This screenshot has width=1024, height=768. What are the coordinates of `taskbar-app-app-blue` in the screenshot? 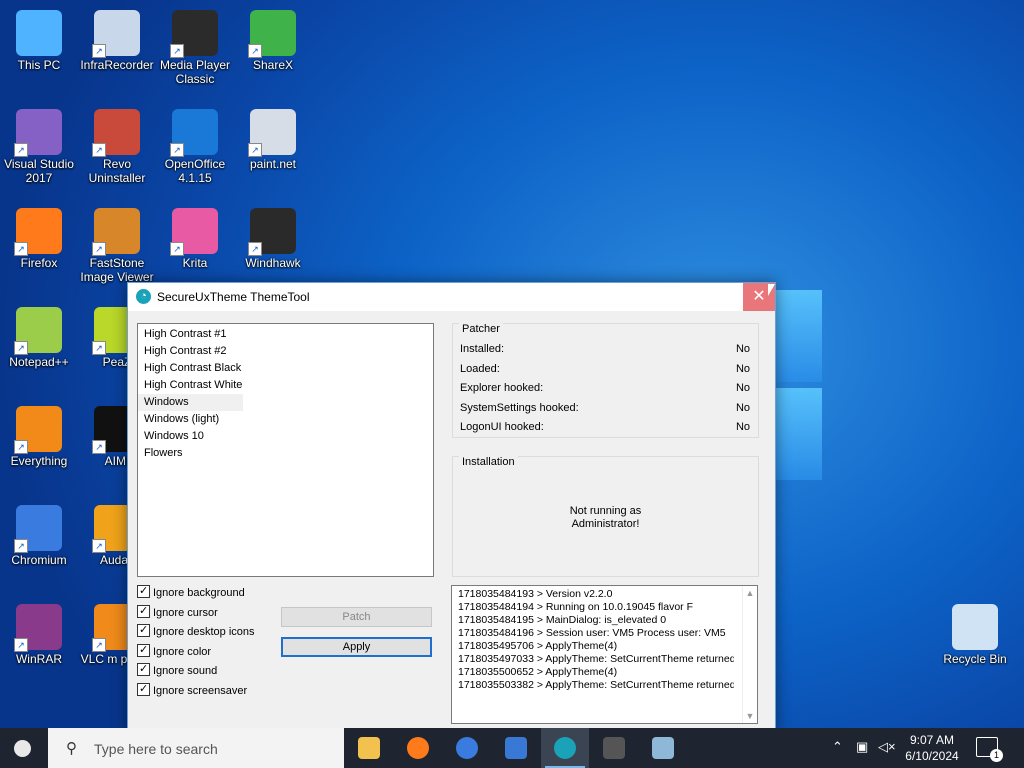 It's located at (516, 748).